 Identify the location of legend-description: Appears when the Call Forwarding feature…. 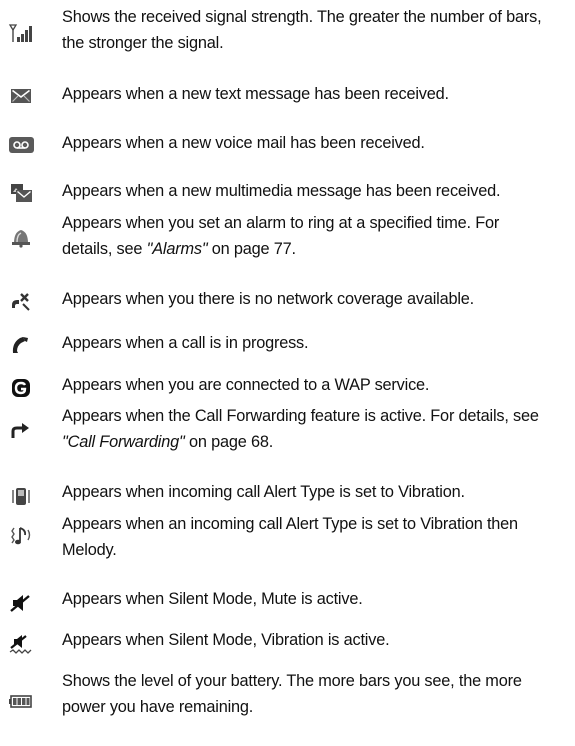
(304, 429).